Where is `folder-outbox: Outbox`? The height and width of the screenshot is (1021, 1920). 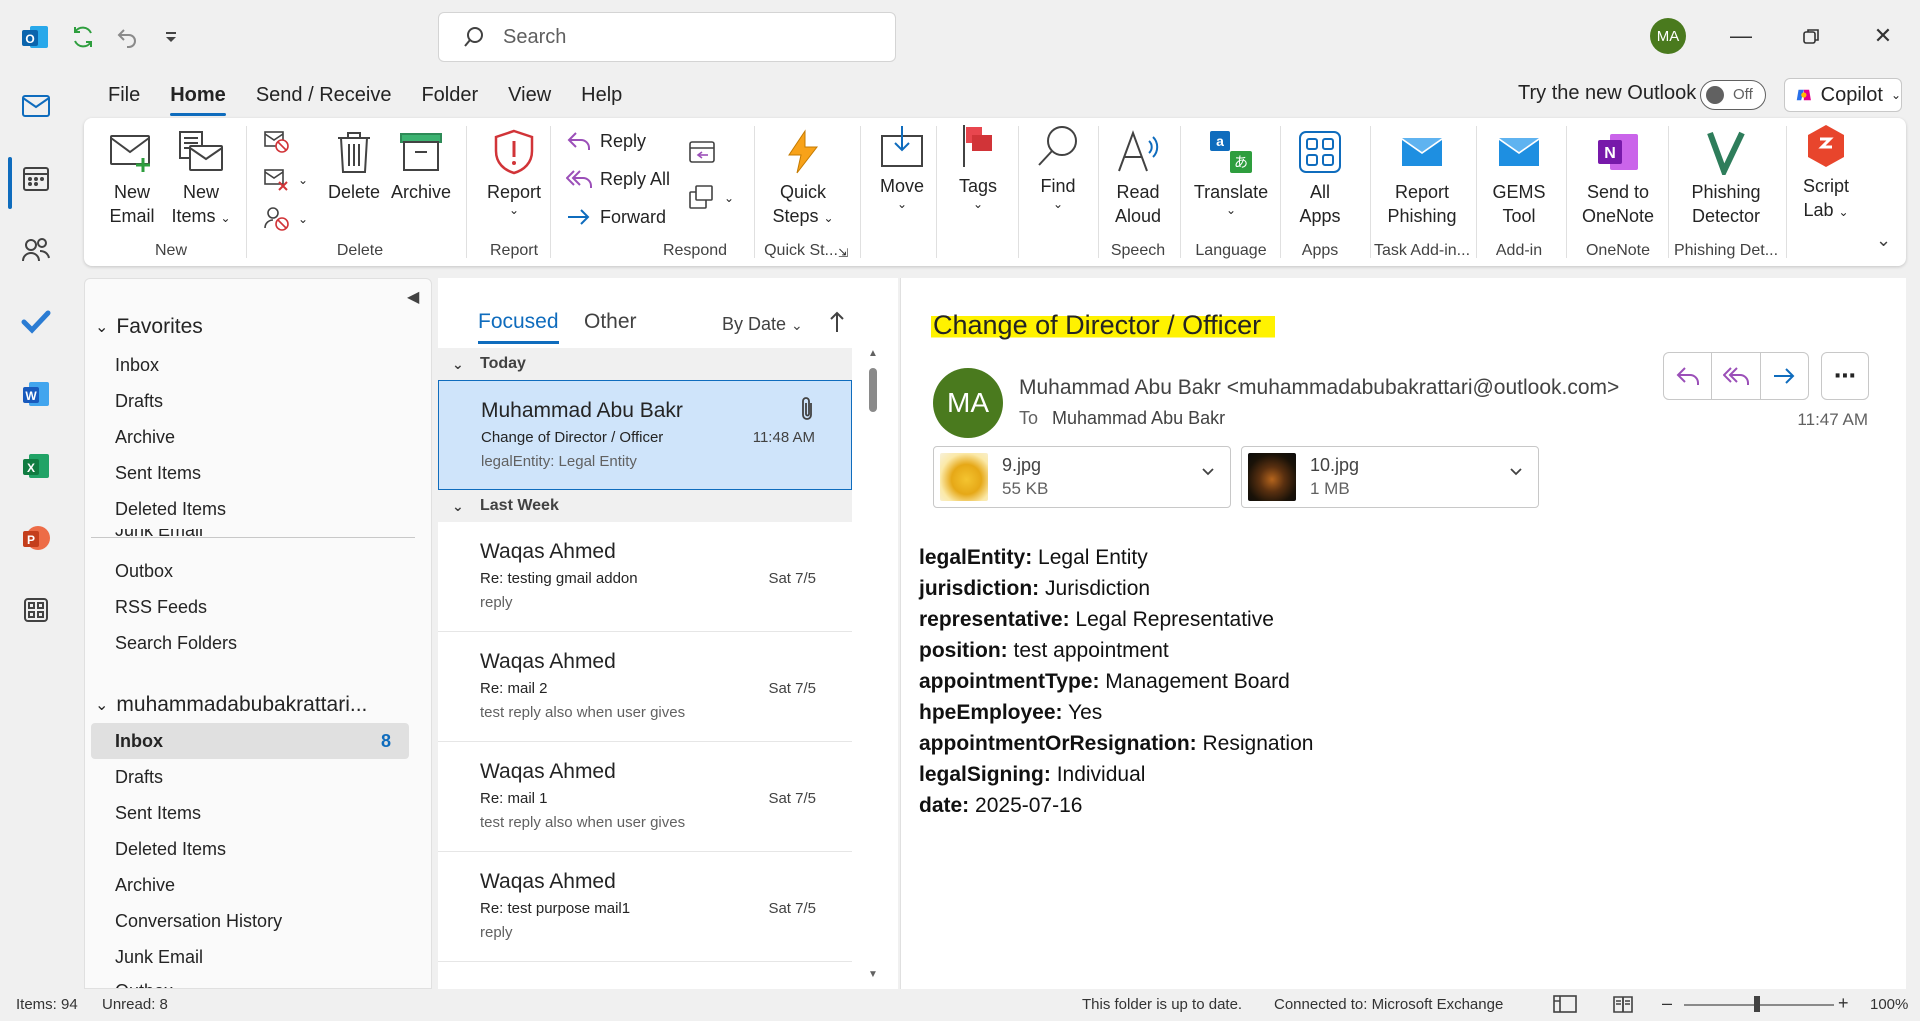 folder-outbox: Outbox is located at coordinates (144, 571).